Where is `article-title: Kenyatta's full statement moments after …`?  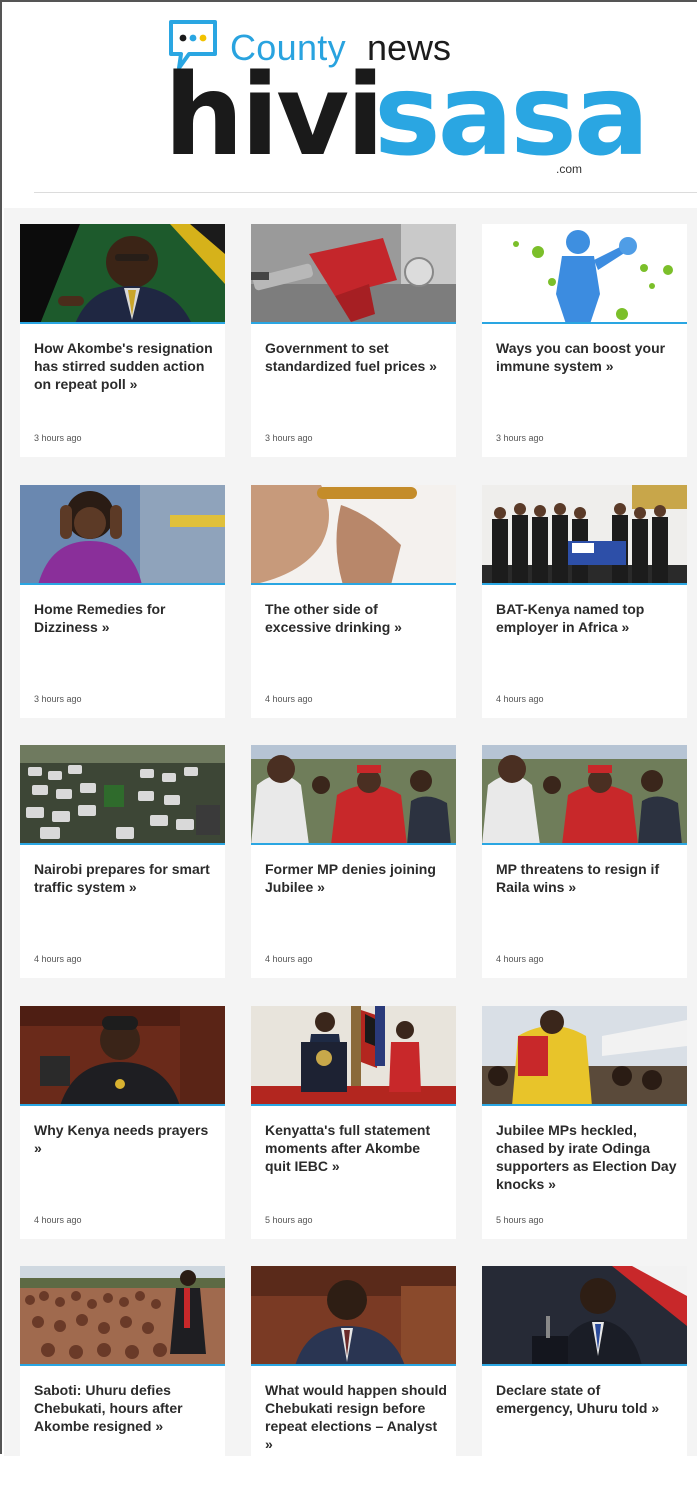
article-title: Kenyatta's full statement moments after … is located at coordinates (356, 1148).